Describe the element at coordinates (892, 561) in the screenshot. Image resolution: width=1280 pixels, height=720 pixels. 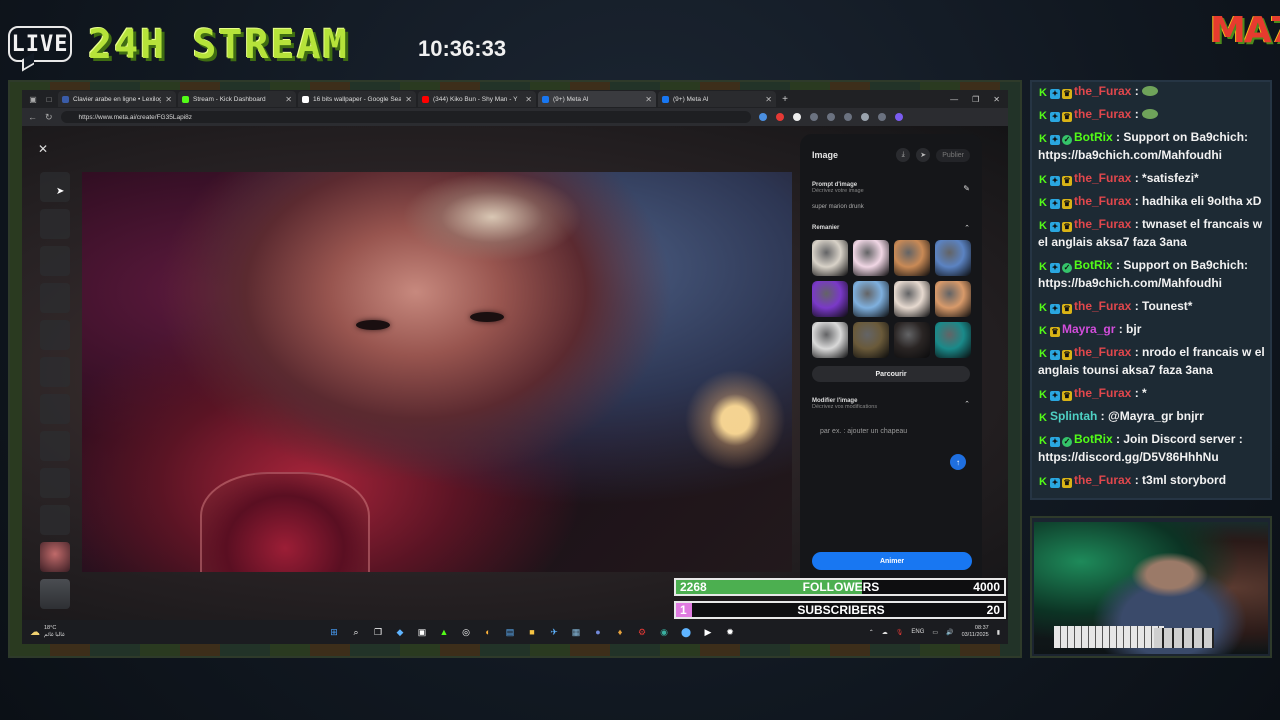
I see `animate-button: Animer` at that location.